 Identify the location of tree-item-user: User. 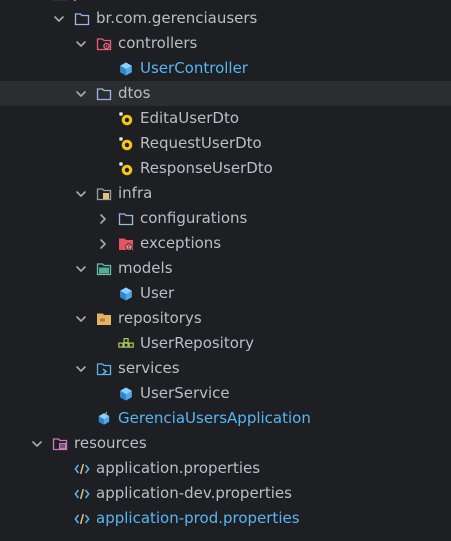
(225, 293).